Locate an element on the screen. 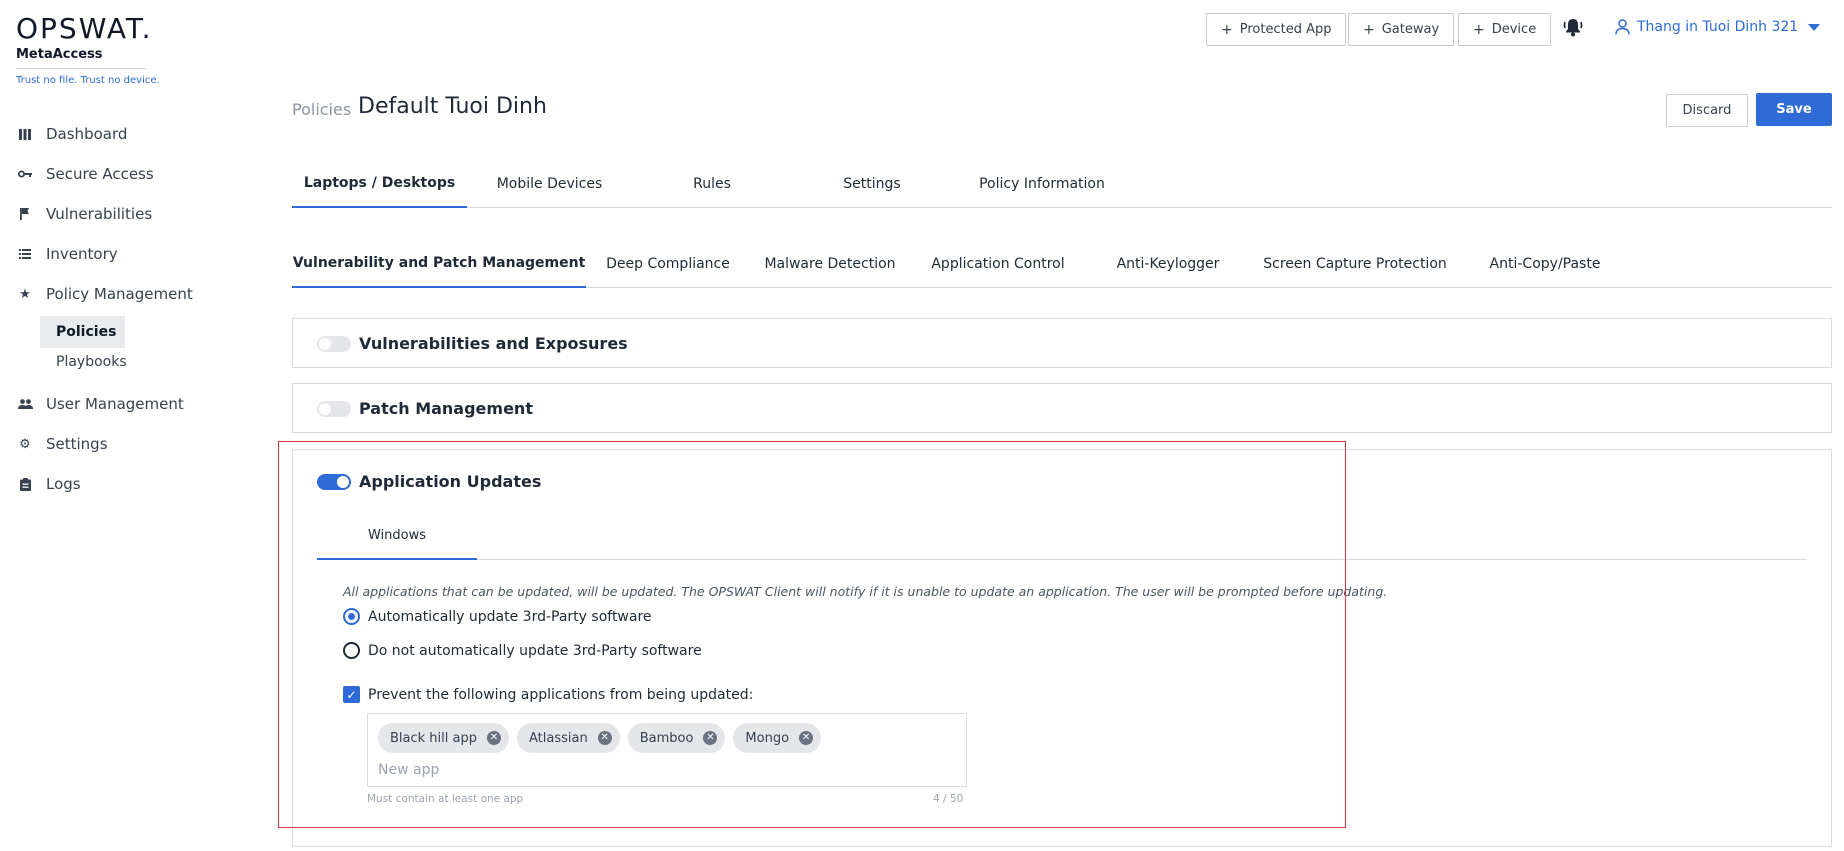 The height and width of the screenshot is (851, 1844). app-chip: Black hill app ✕ is located at coordinates (443, 738).